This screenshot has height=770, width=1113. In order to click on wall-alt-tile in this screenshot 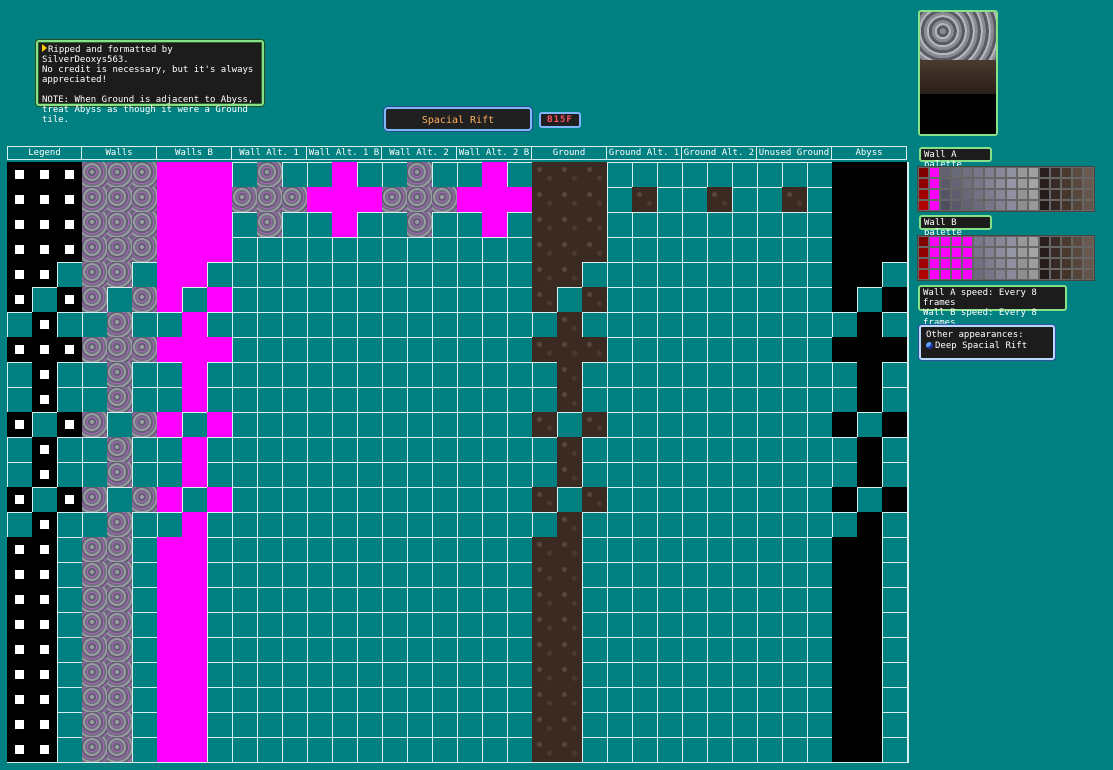, I will do `click(444, 199)`.